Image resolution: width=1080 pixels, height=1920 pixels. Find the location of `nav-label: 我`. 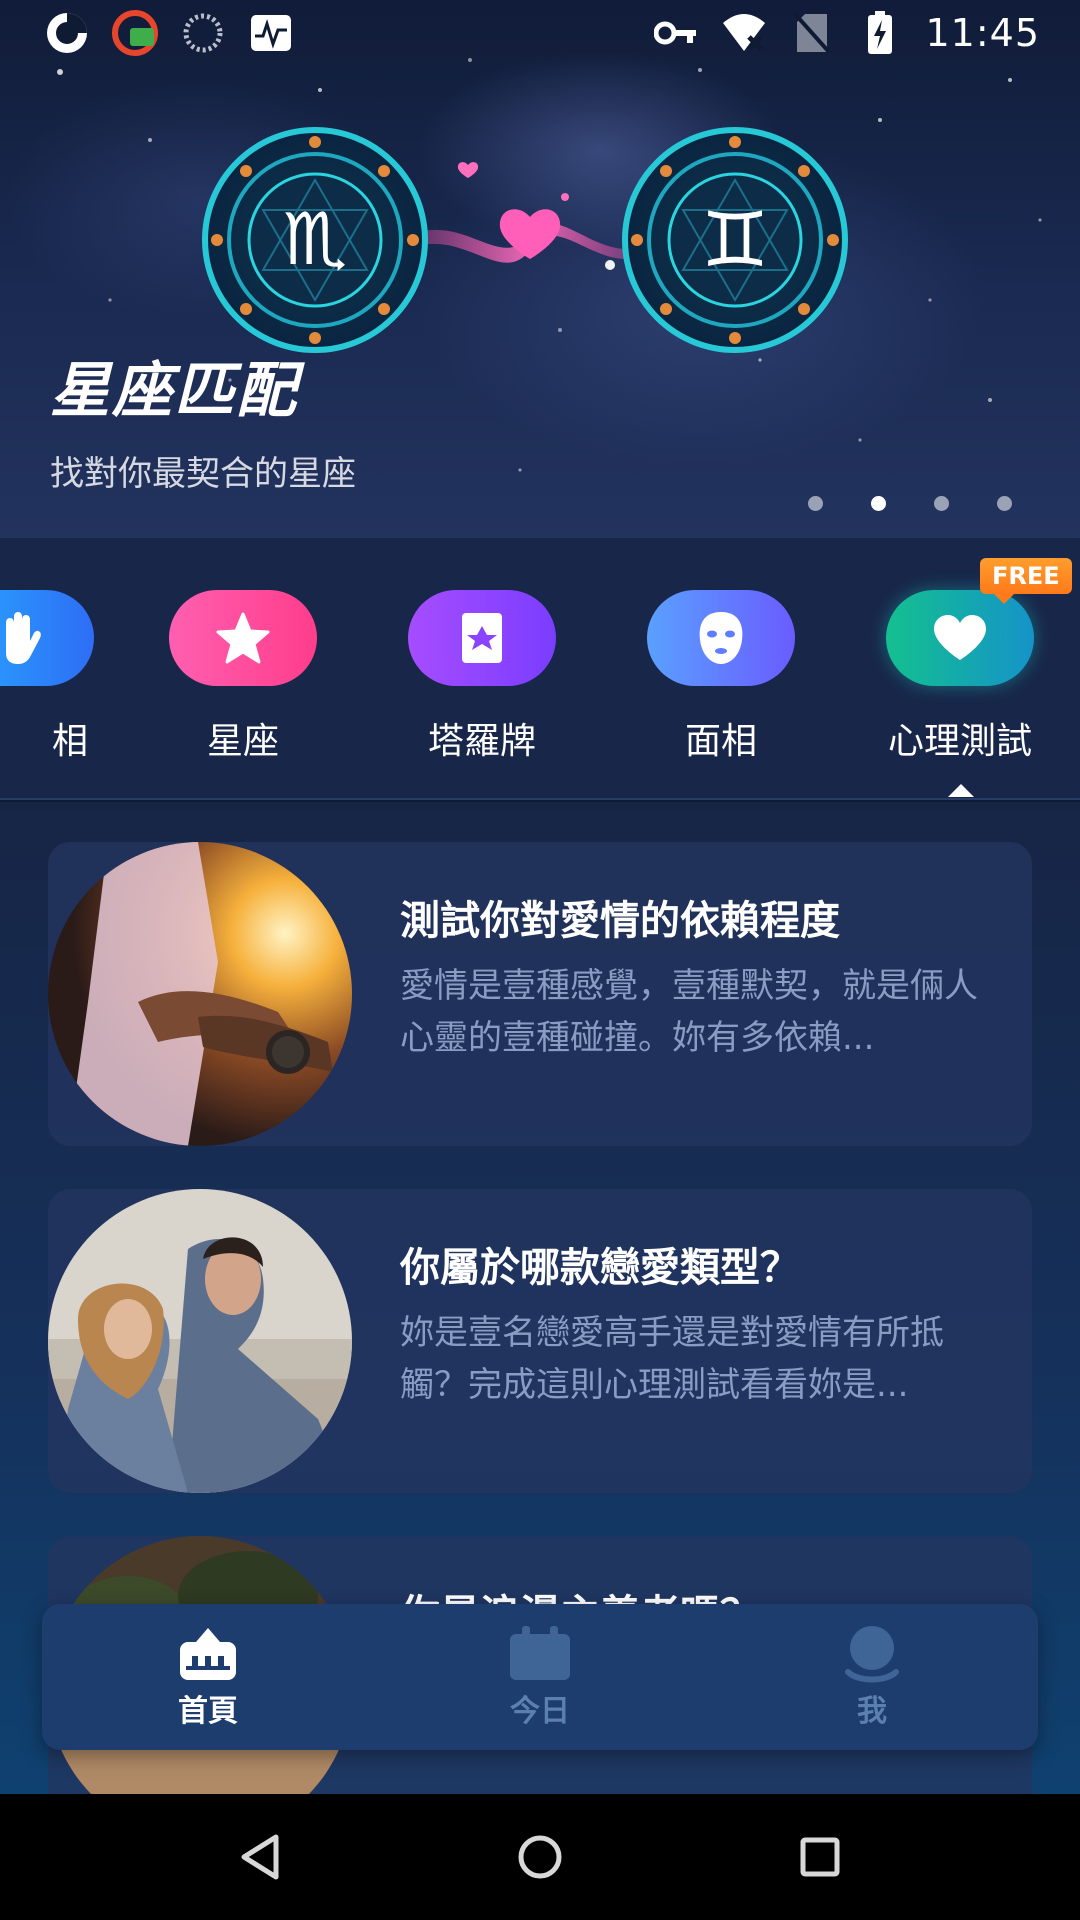

nav-label: 我 is located at coordinates (872, 1711).